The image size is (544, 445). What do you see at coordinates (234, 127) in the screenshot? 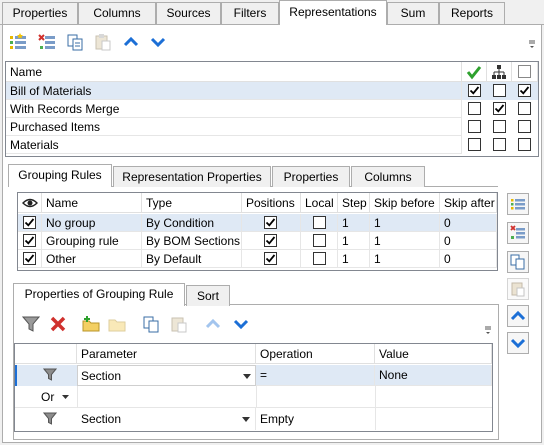
I see `table-row-name: Purchased Items` at bounding box center [234, 127].